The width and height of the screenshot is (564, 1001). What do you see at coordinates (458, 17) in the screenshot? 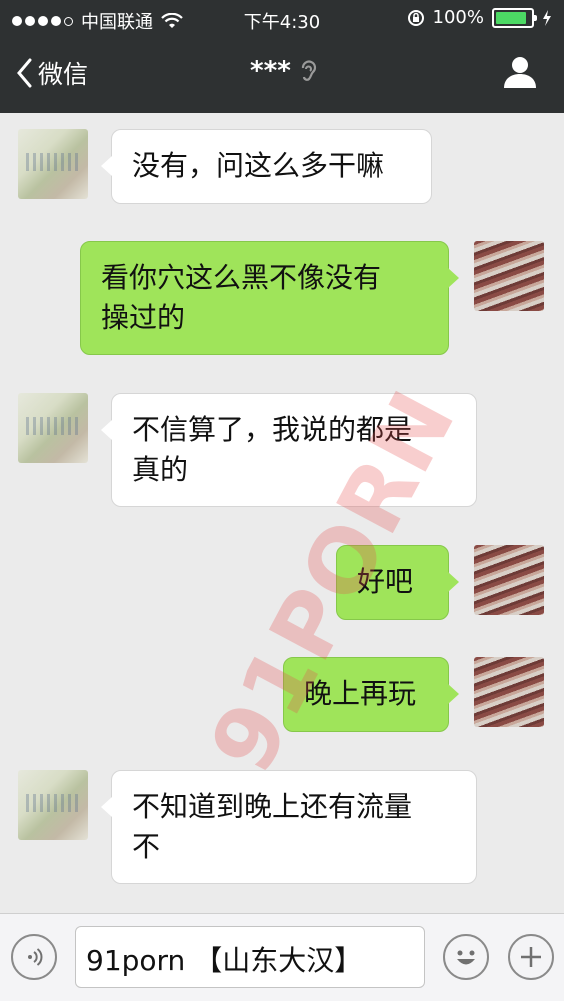
I see `battery-percent: 100%` at bounding box center [458, 17].